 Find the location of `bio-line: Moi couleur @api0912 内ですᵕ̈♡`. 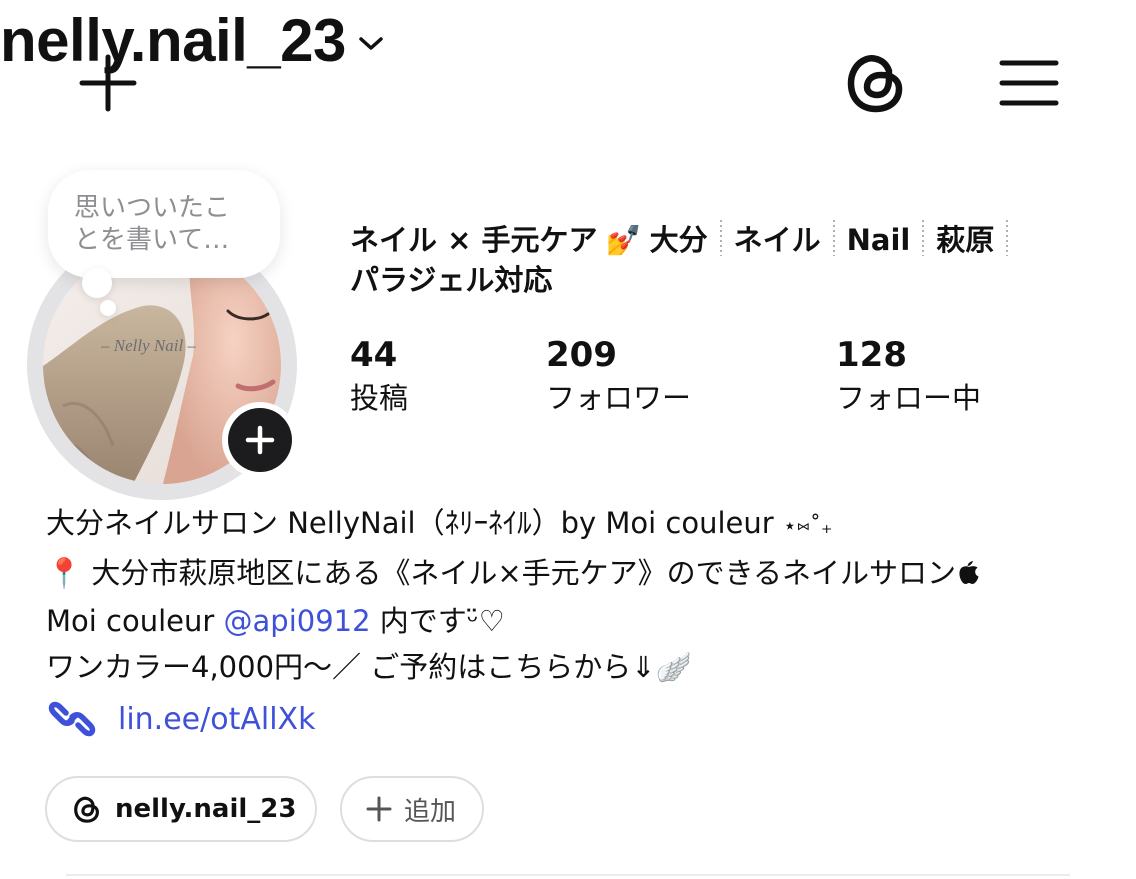

bio-line: Moi couleur @api0912 内ですᵕ̈♡ is located at coordinates (275, 621).